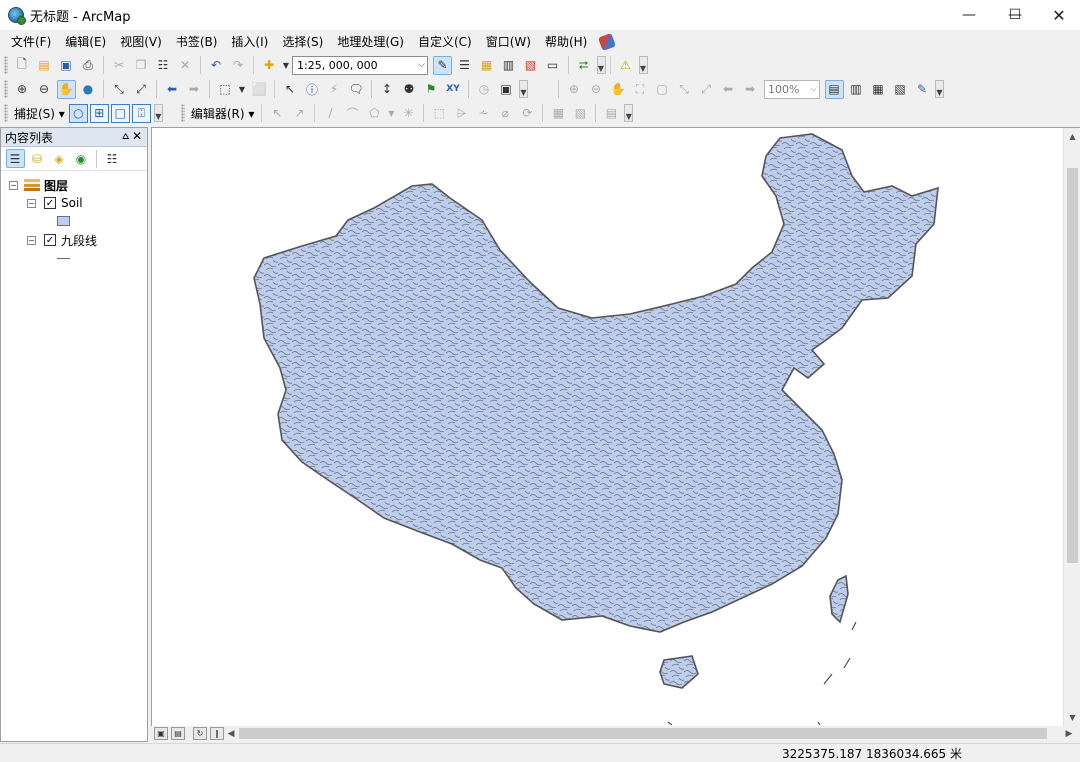 The height and width of the screenshot is (762, 1080). I want to click on point-dropdown-icon: ▼, so click(391, 113).